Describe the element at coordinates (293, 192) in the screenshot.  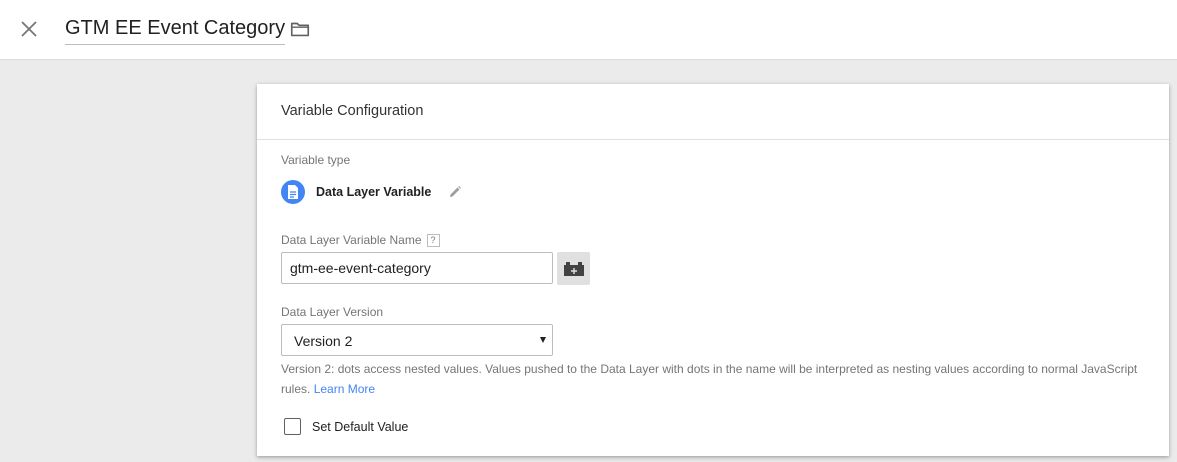
I see `document-icon` at that location.